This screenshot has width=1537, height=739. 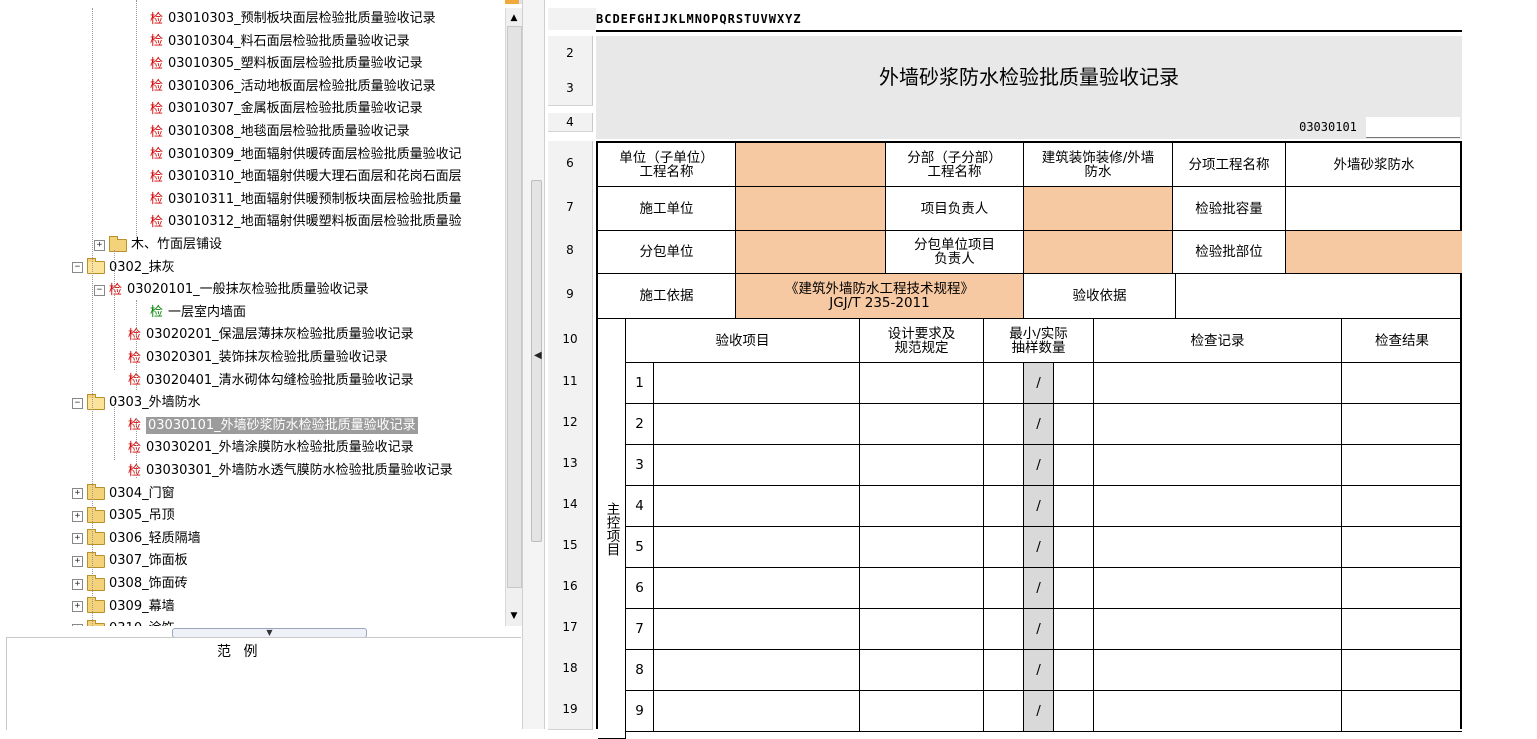 What do you see at coordinates (514, 616) in the screenshot?
I see `scroll-down-icon: ▼` at bounding box center [514, 616].